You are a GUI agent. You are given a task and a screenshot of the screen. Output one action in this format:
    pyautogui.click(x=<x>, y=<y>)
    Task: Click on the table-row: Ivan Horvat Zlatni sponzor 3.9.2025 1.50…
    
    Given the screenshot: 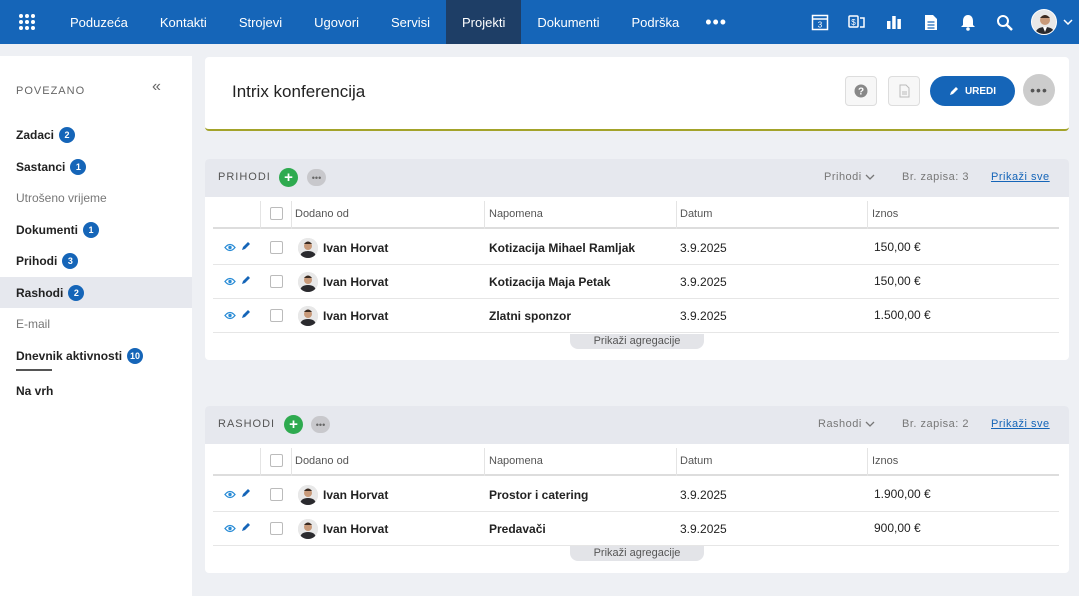 What is the action you would take?
    pyautogui.click(x=636, y=316)
    